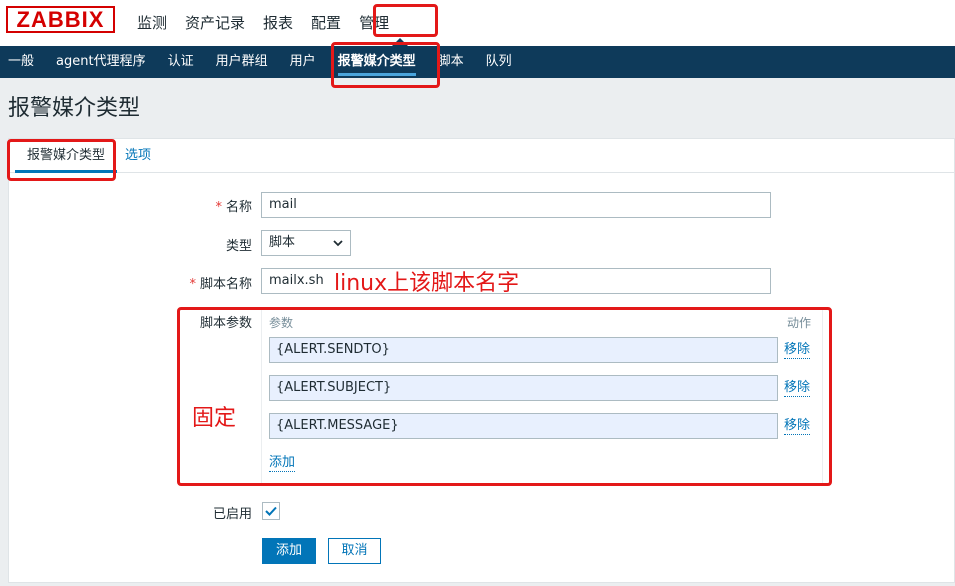  Describe the element at coordinates (516, 205) in the screenshot. I see `name-input: mail` at that location.